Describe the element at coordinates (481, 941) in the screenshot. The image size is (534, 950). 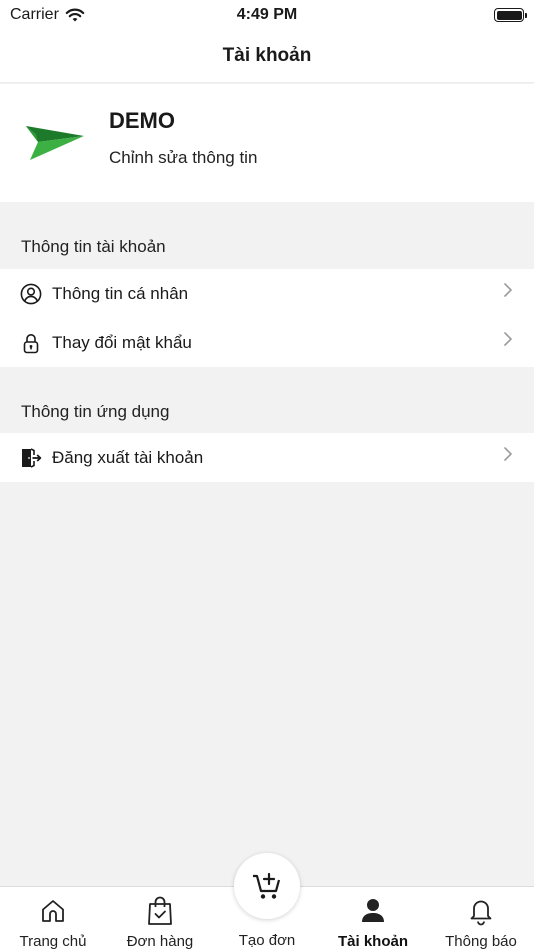
I see `tab-label: Thông báo` at that location.